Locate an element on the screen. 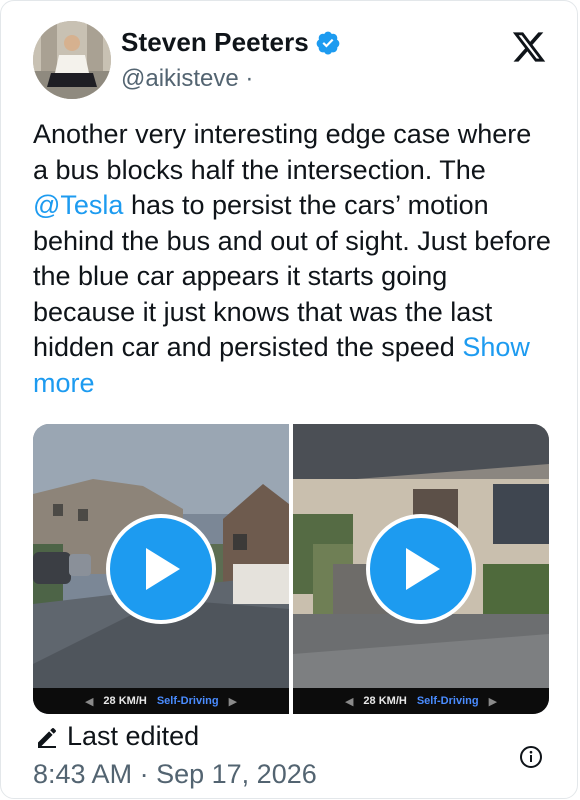  avatar is located at coordinates (72, 60).